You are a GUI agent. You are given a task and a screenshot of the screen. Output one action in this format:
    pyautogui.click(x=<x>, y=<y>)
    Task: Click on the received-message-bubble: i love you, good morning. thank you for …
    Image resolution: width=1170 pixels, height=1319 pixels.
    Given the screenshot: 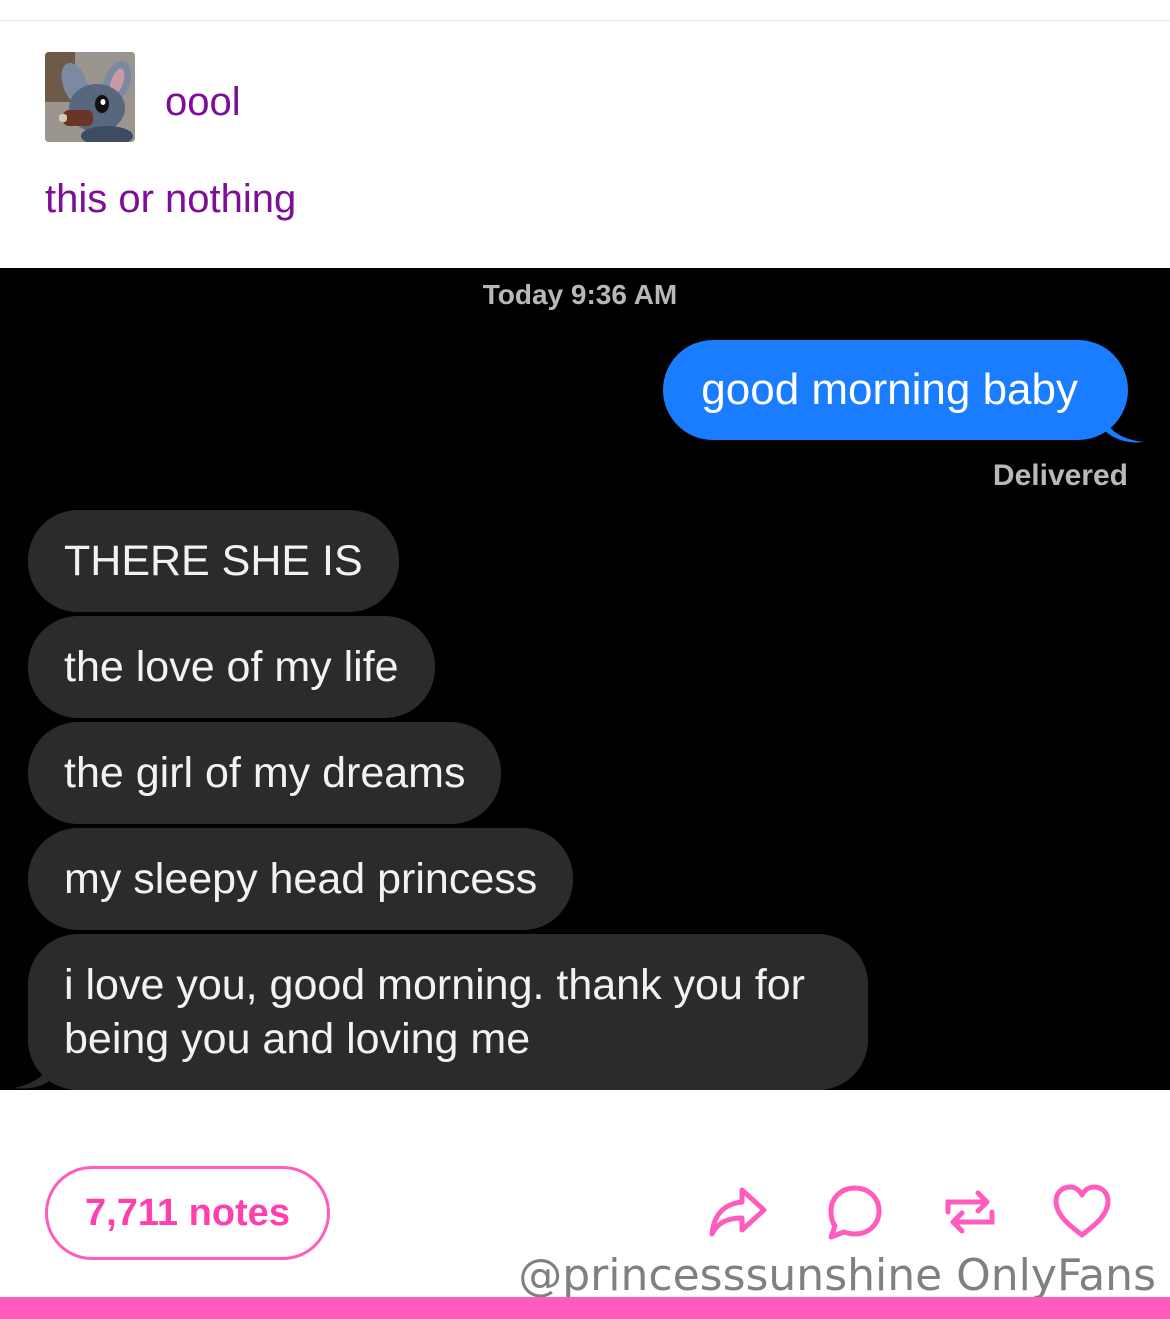 What is the action you would take?
    pyautogui.click(x=448, y=1012)
    